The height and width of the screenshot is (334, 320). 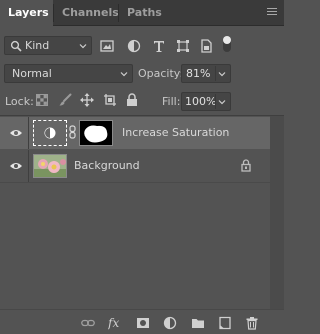 I want to click on smart-object-filter-icon, so click(x=206, y=46).